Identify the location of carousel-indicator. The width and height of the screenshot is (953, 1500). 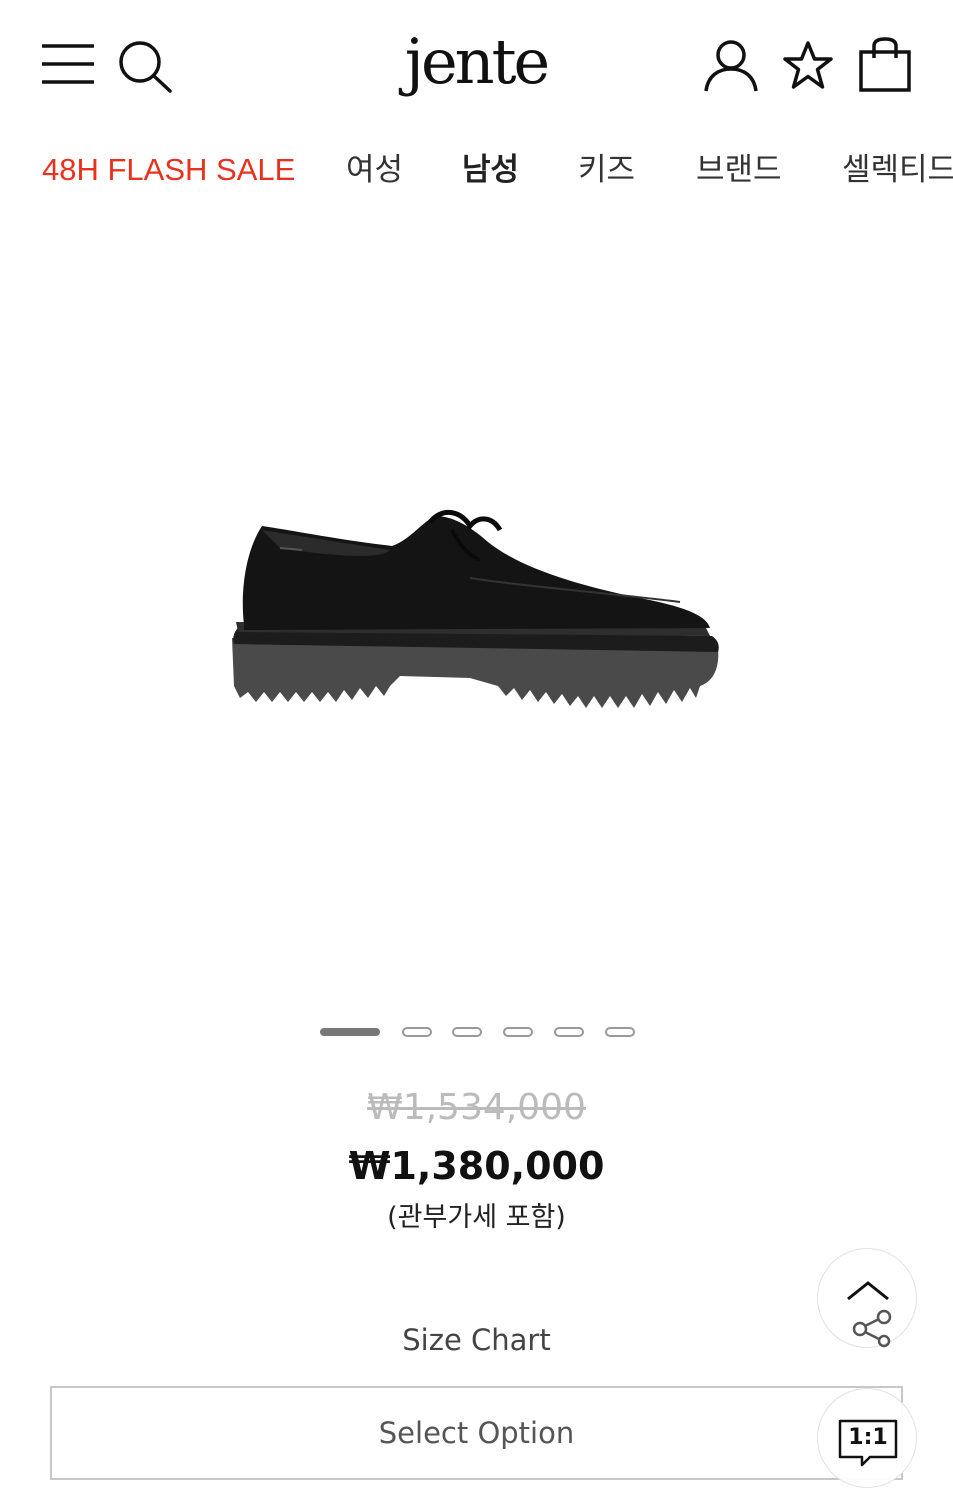
(478, 1032).